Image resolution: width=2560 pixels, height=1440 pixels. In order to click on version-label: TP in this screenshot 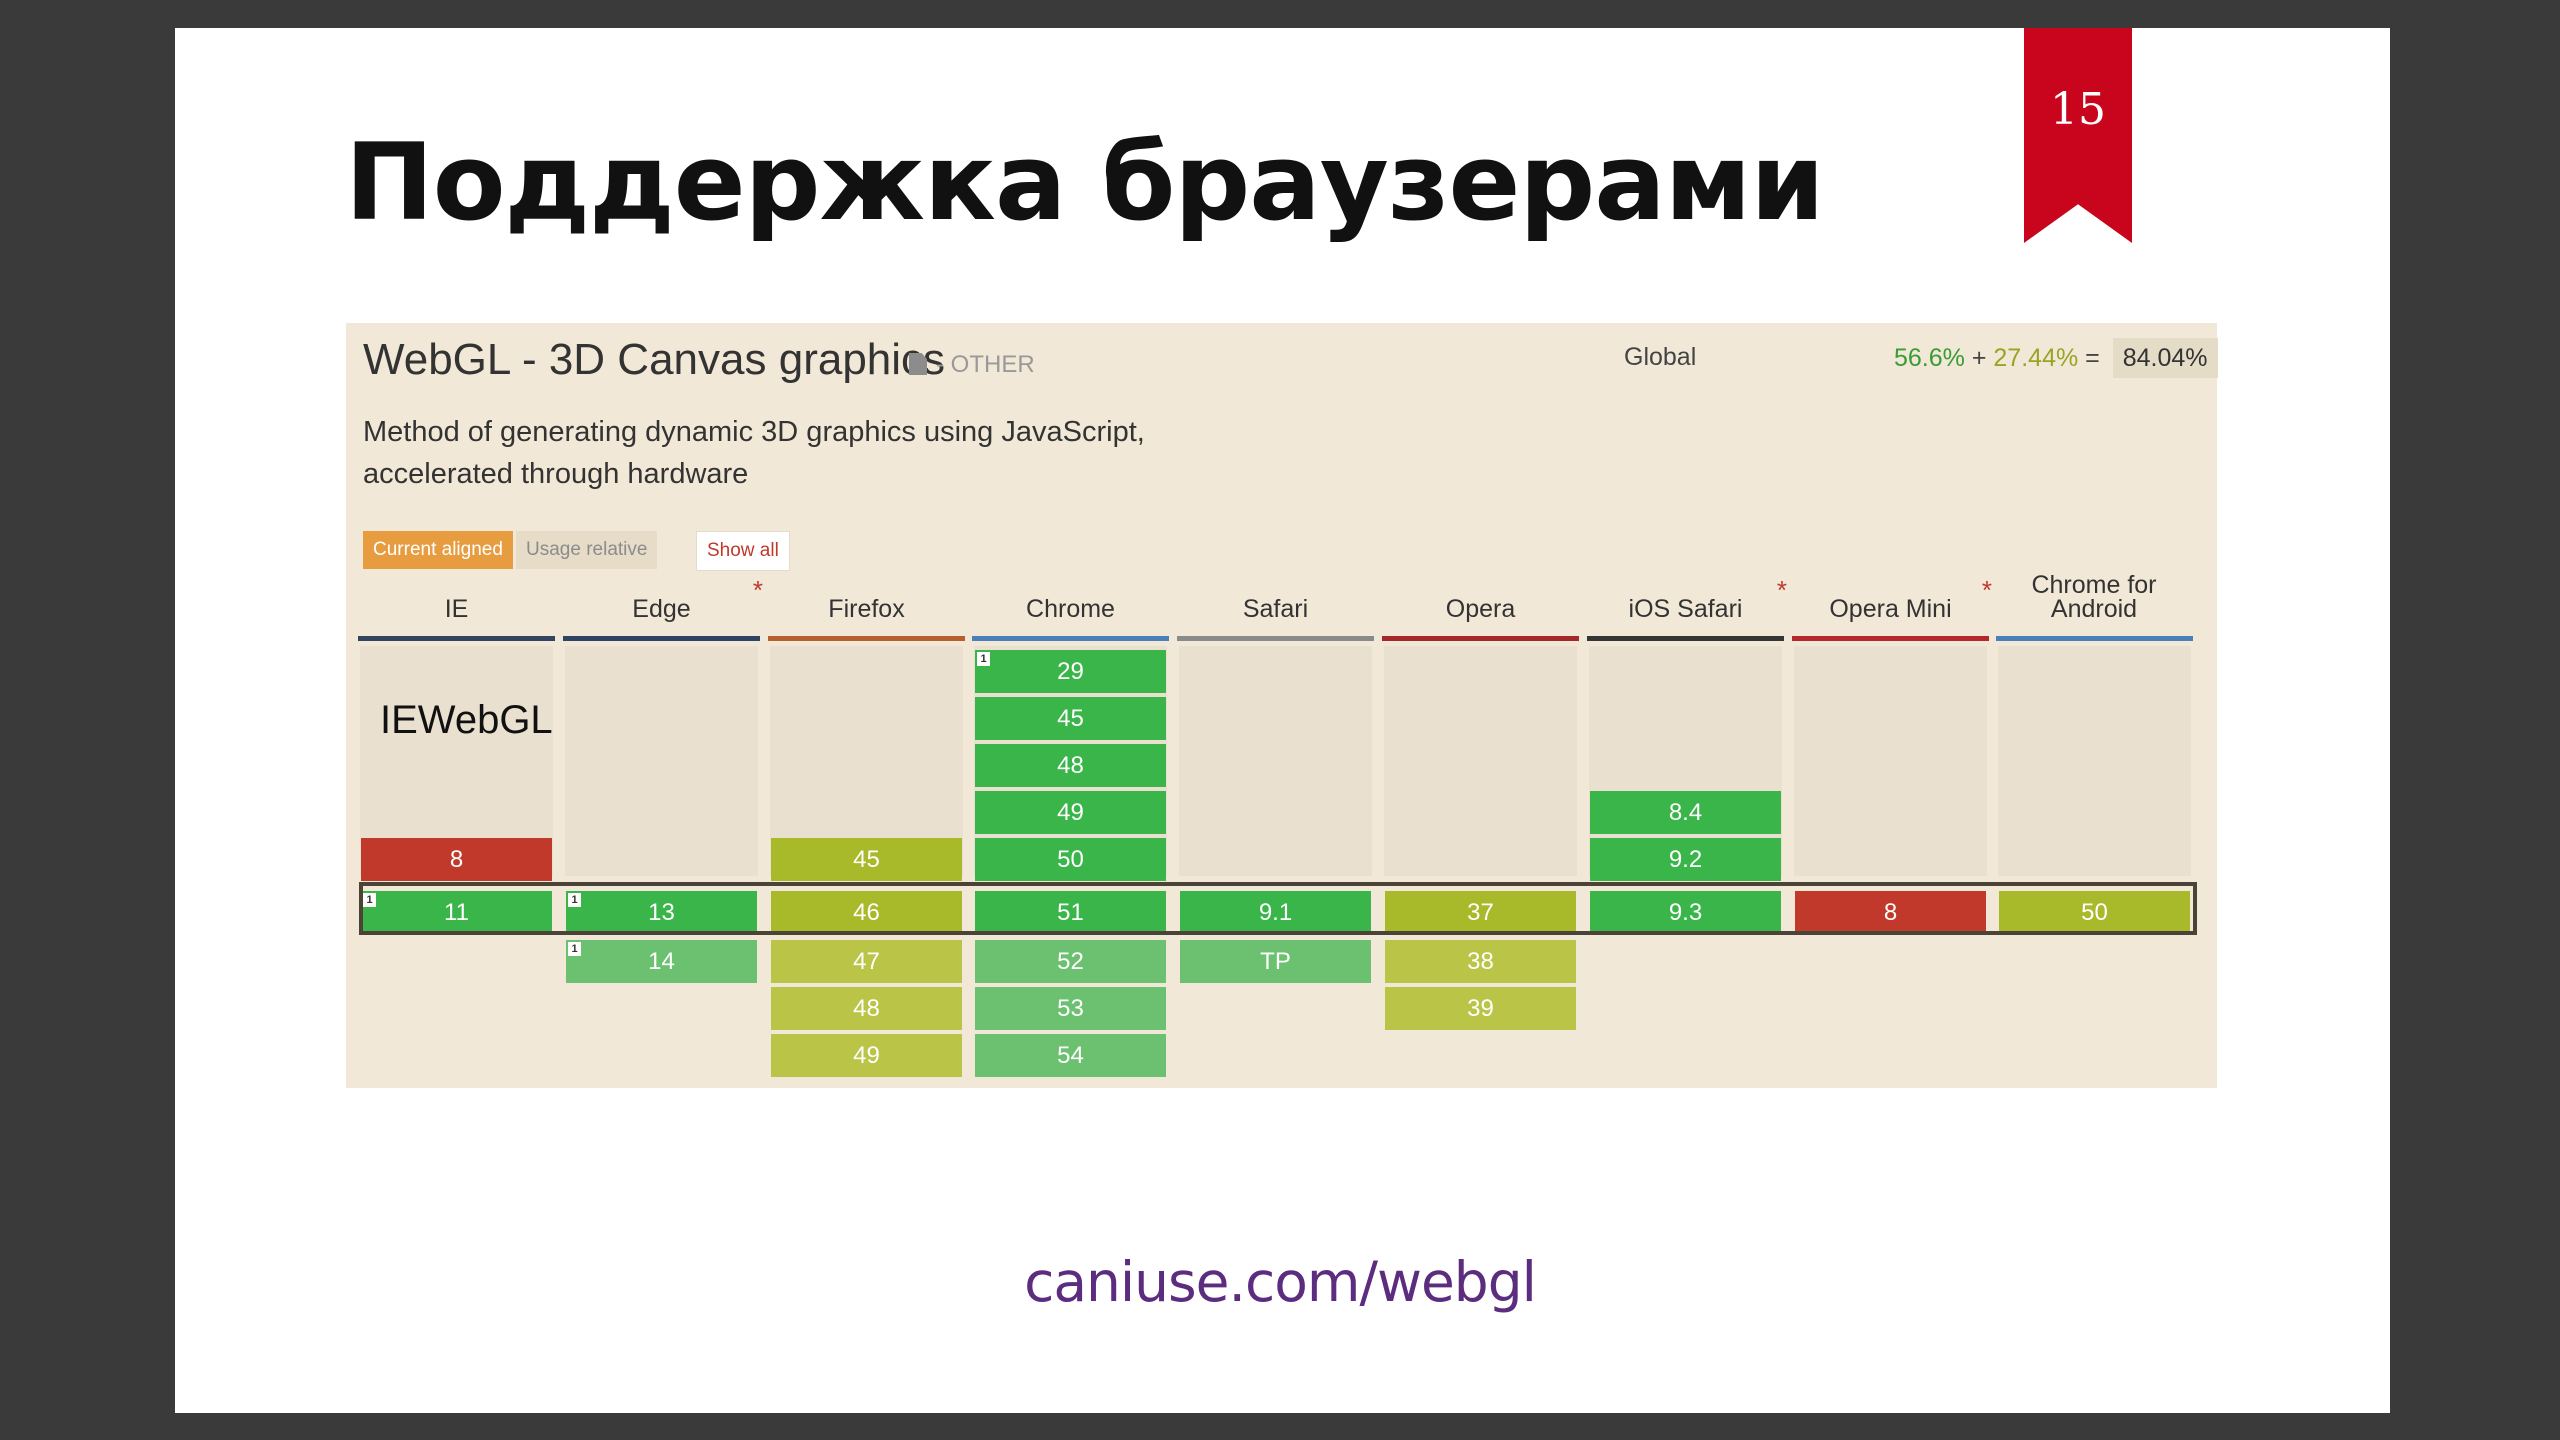, I will do `click(1275, 961)`.